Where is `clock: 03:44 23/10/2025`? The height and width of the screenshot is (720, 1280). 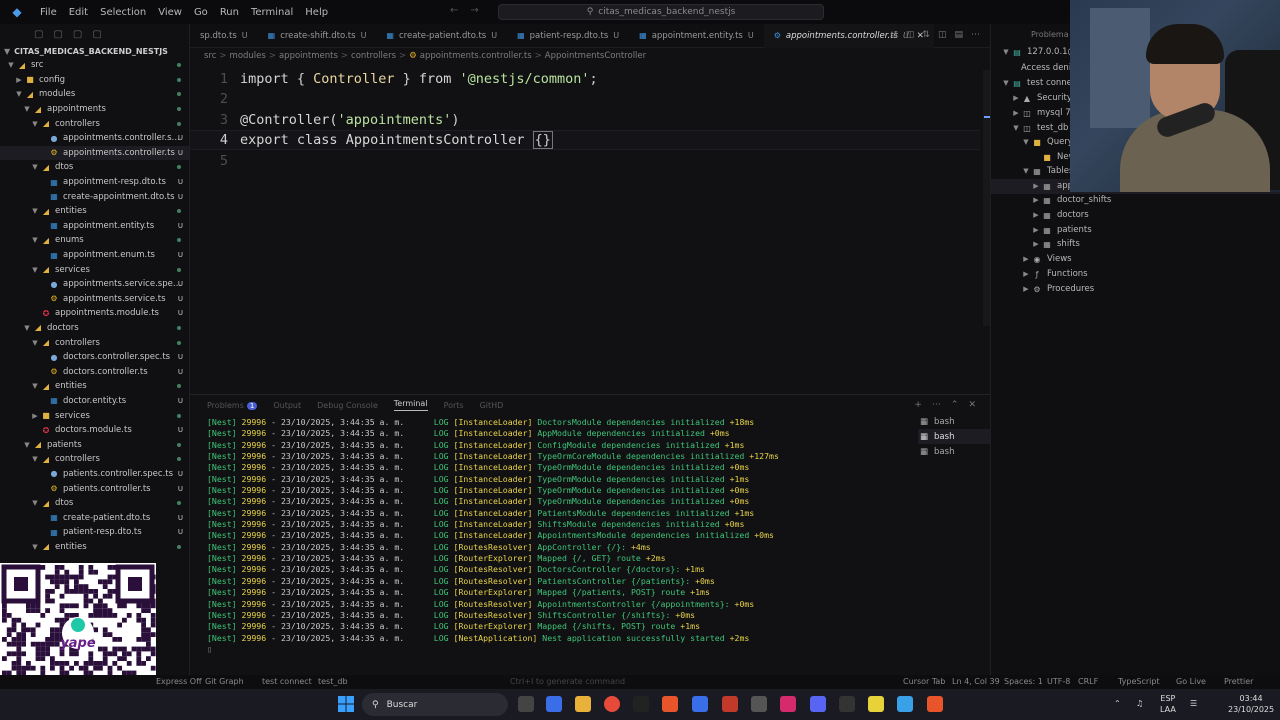 clock: 03:44 23/10/2025 is located at coordinates (1251, 704).